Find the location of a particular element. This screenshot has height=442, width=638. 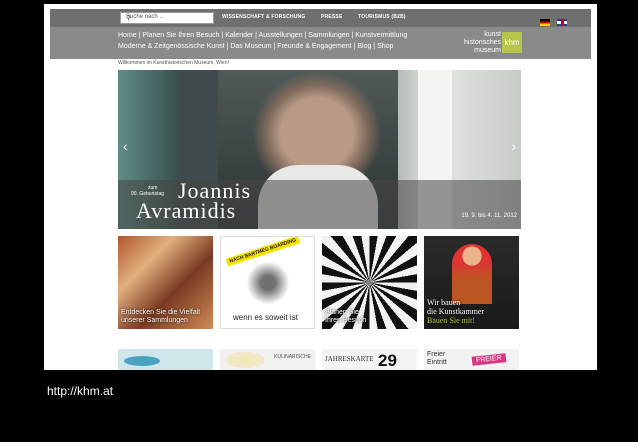

hero-small-text: zum 90. Geburtstag is located at coordinates (147, 191).